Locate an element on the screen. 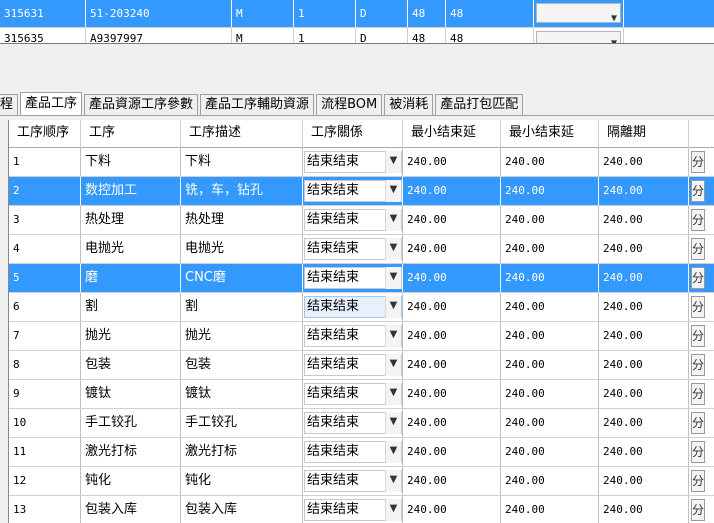 The width and height of the screenshot is (714, 523). tab-flow-bom: 流程BOM is located at coordinates (349, 105).